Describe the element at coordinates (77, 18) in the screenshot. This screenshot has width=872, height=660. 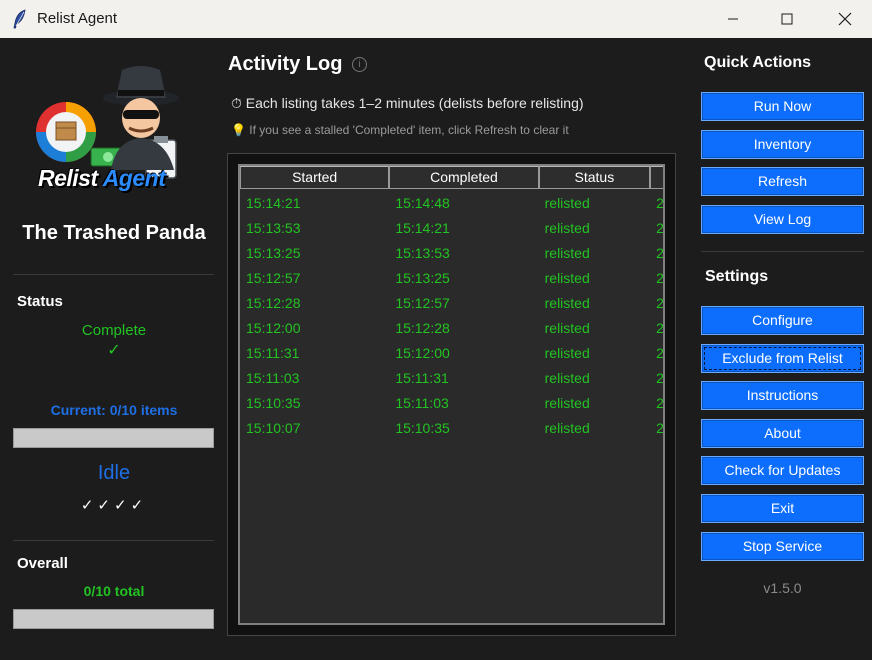
I see `window-title: Relist Agent` at that location.